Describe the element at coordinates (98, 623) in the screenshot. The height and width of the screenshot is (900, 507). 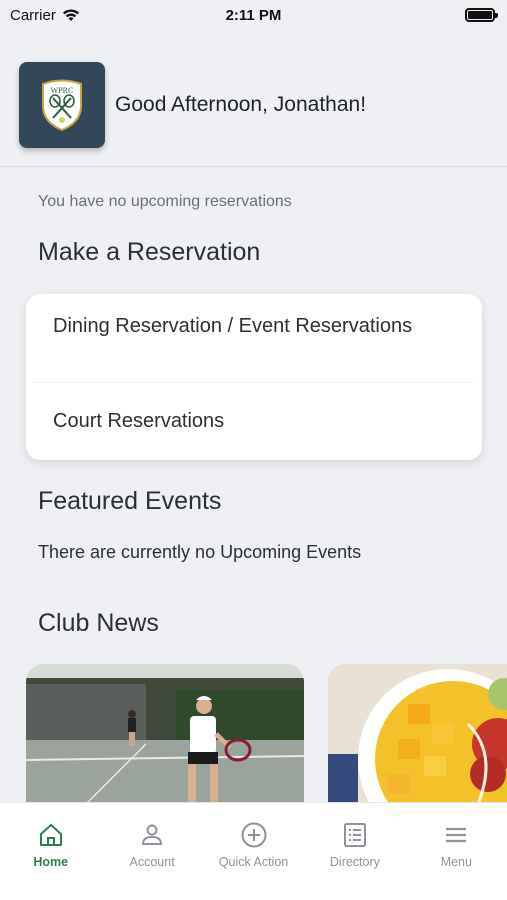
I see `club-news-title: Club News` at that location.